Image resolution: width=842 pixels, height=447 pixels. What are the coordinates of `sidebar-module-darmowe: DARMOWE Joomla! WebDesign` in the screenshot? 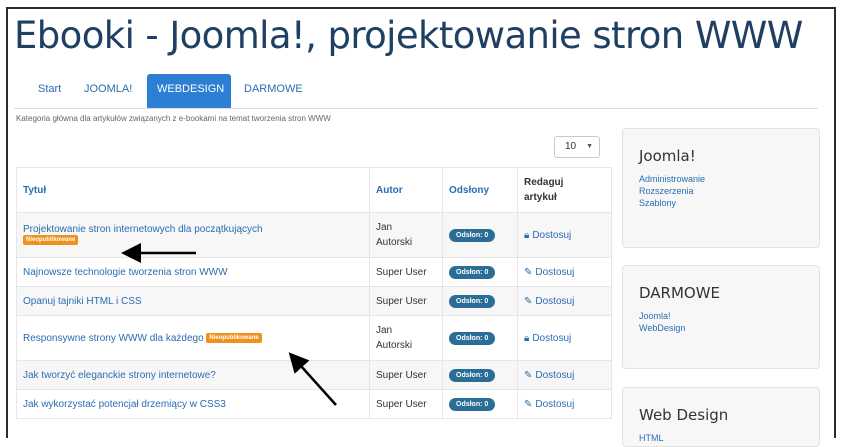 It's located at (721, 317).